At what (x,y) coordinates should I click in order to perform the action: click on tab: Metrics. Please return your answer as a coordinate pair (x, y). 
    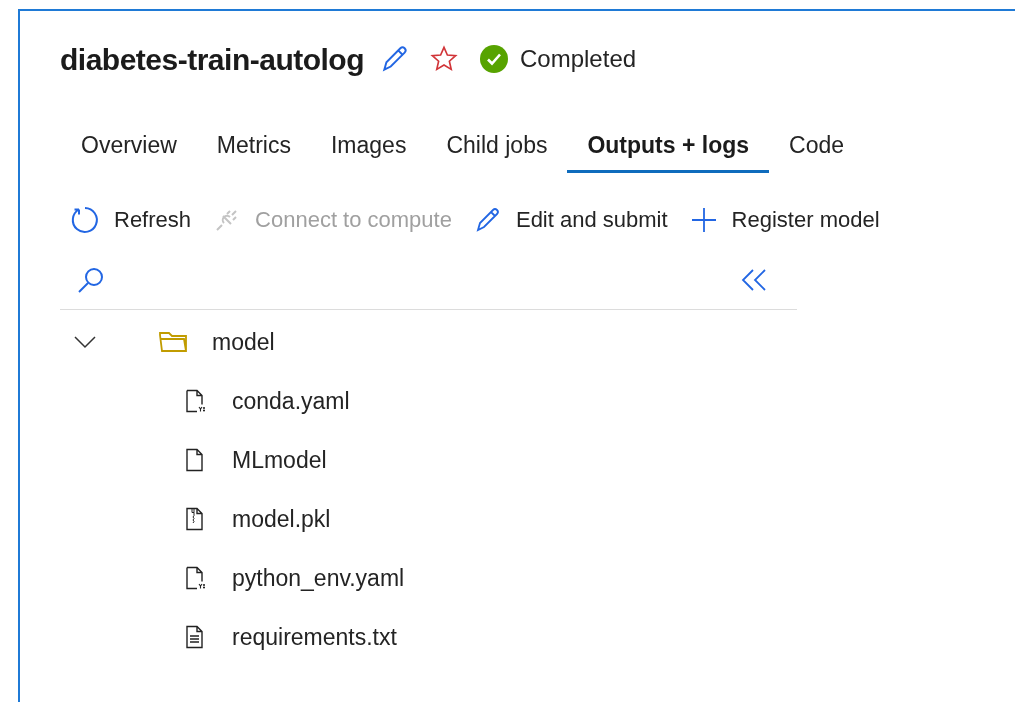
    Looking at the image, I should click on (253, 147).